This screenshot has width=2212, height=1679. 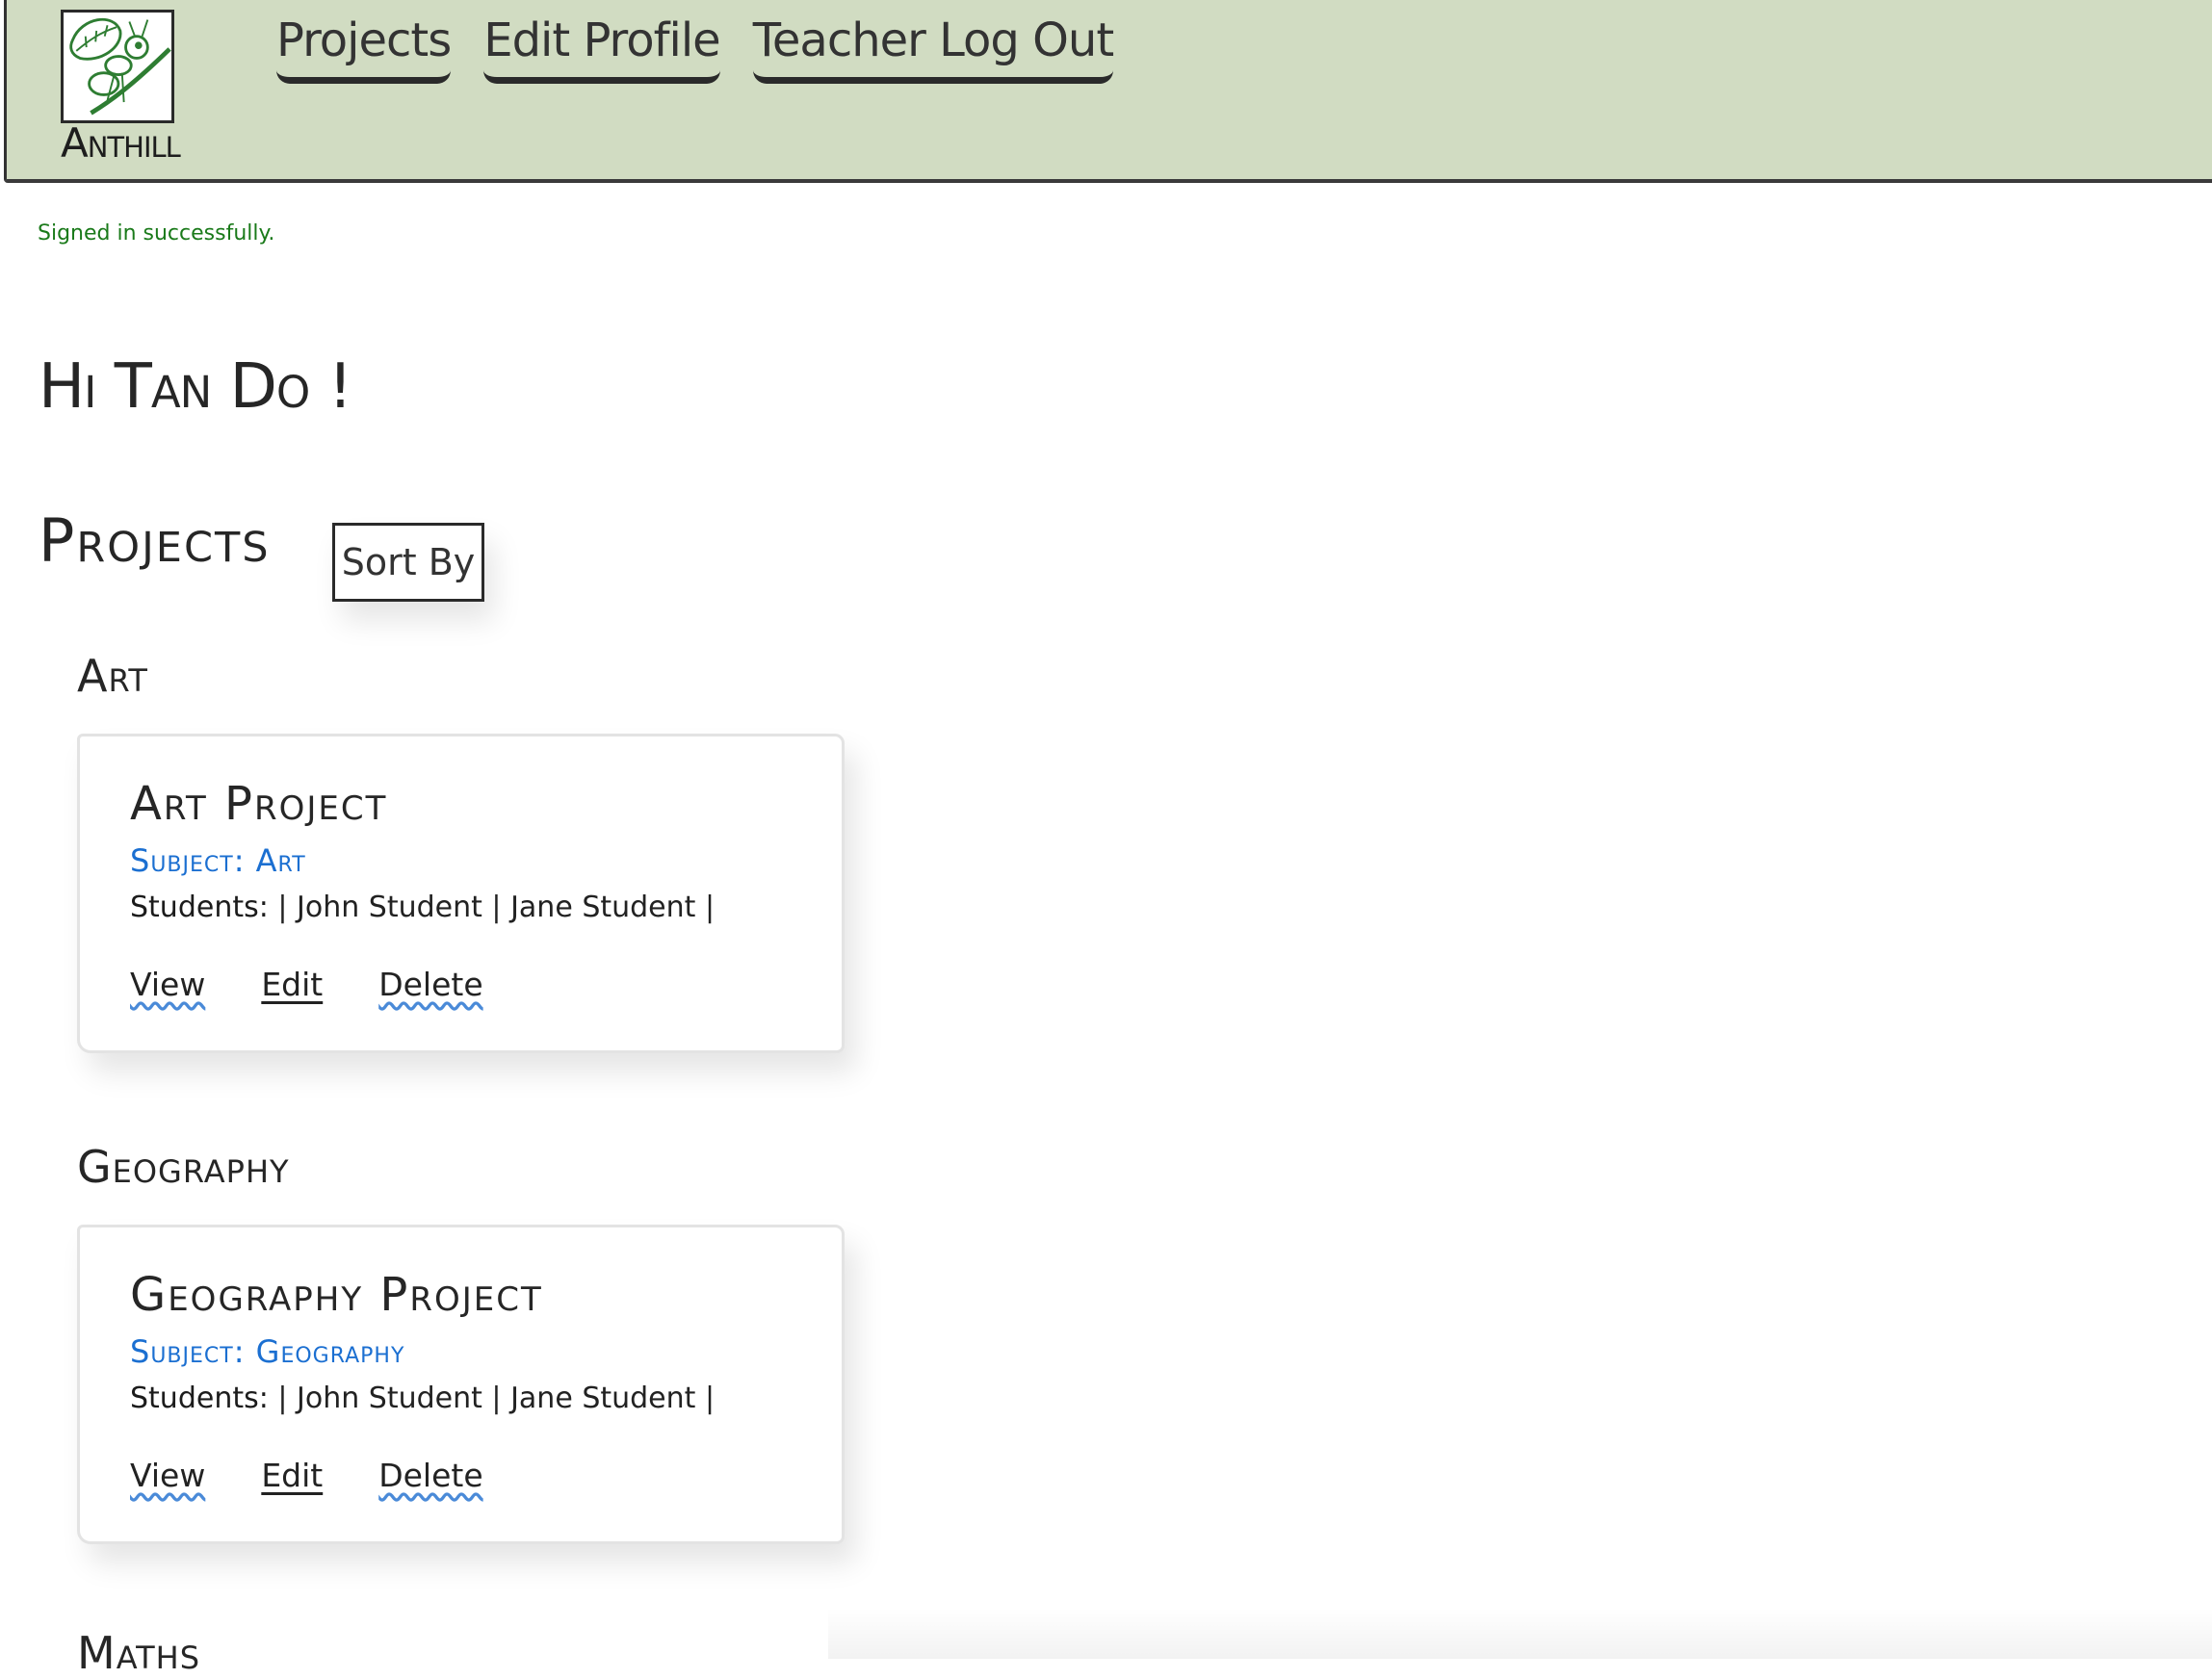 I want to click on project-subject-link: Subject: Art, so click(x=218, y=860).